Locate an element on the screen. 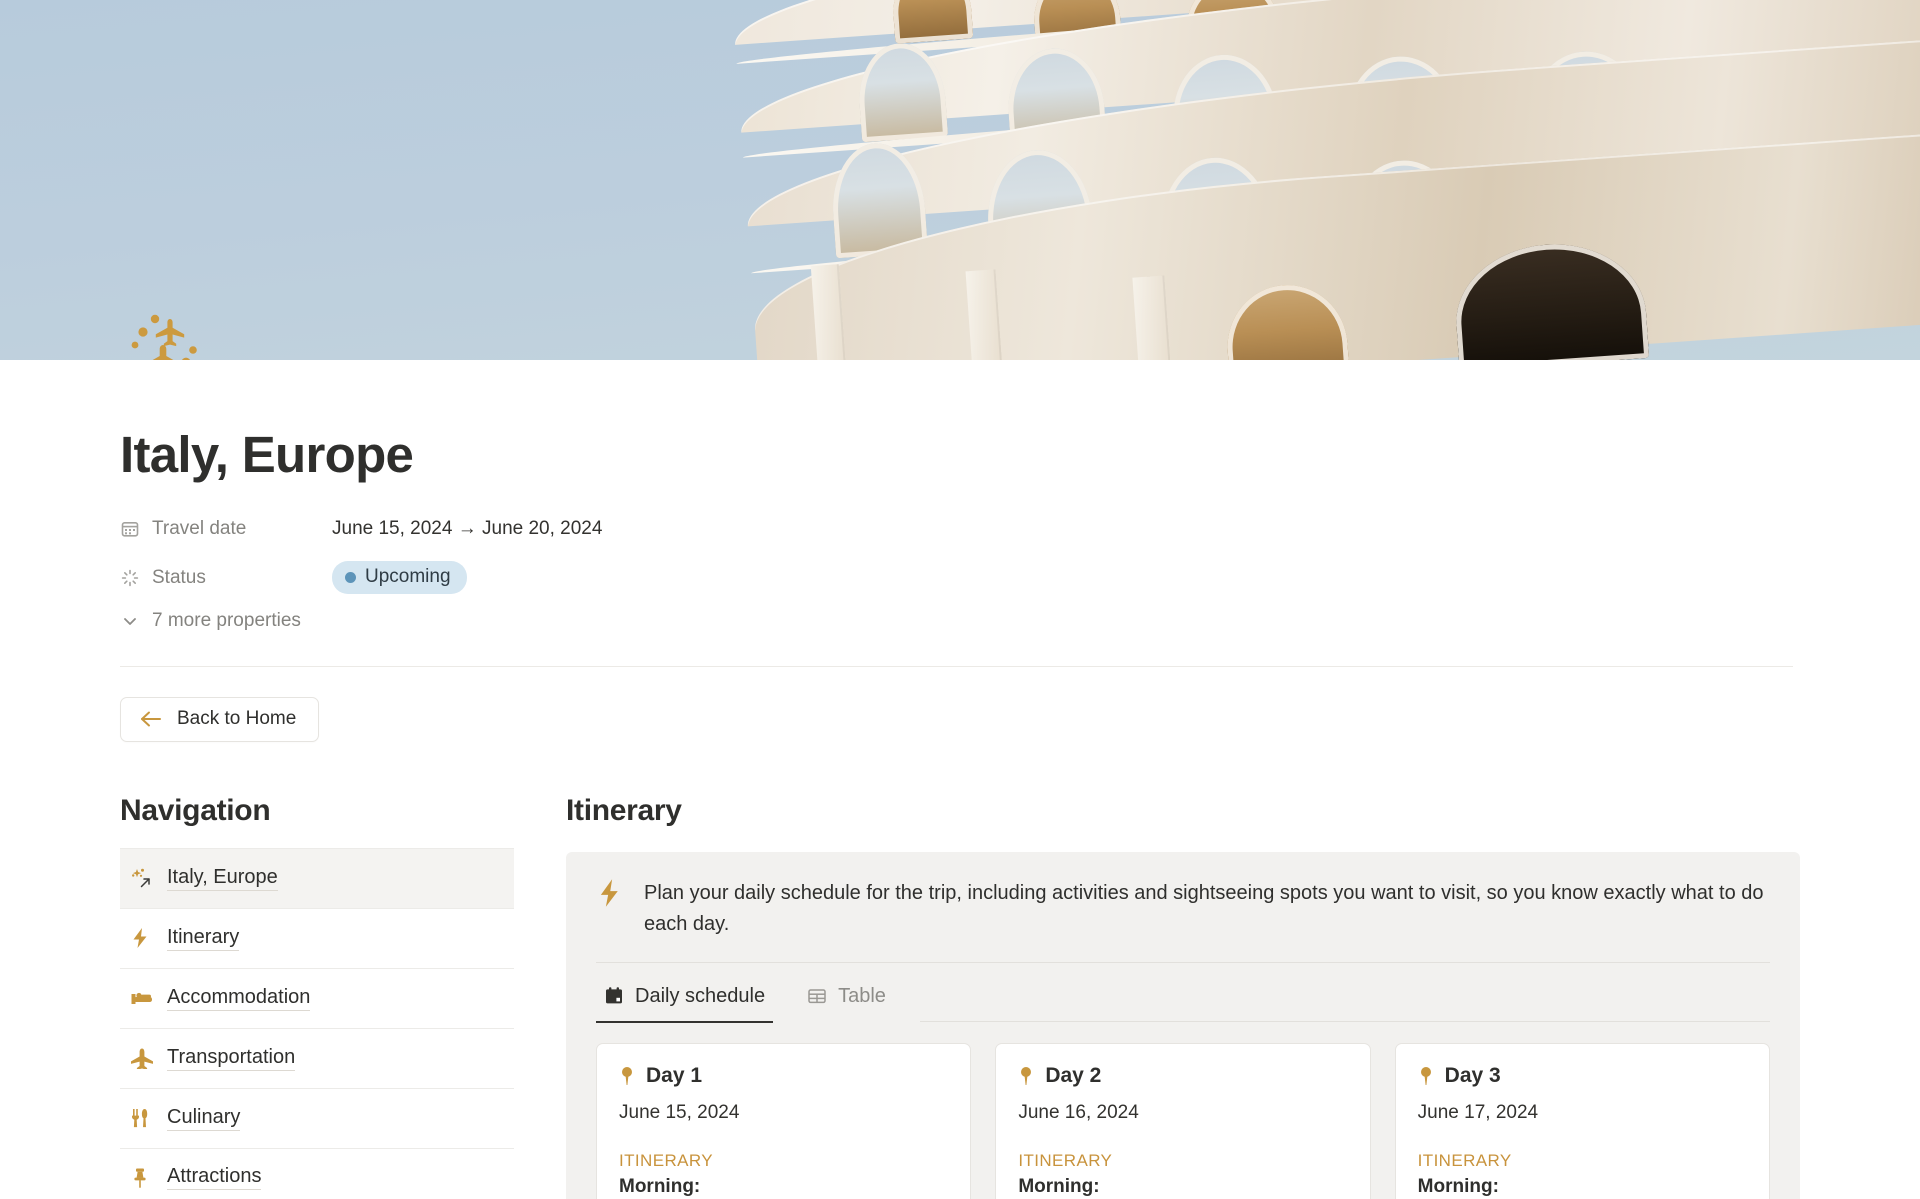 The height and width of the screenshot is (1199, 1920). tab-daily-schedule: Daily schedule is located at coordinates (685, 998).